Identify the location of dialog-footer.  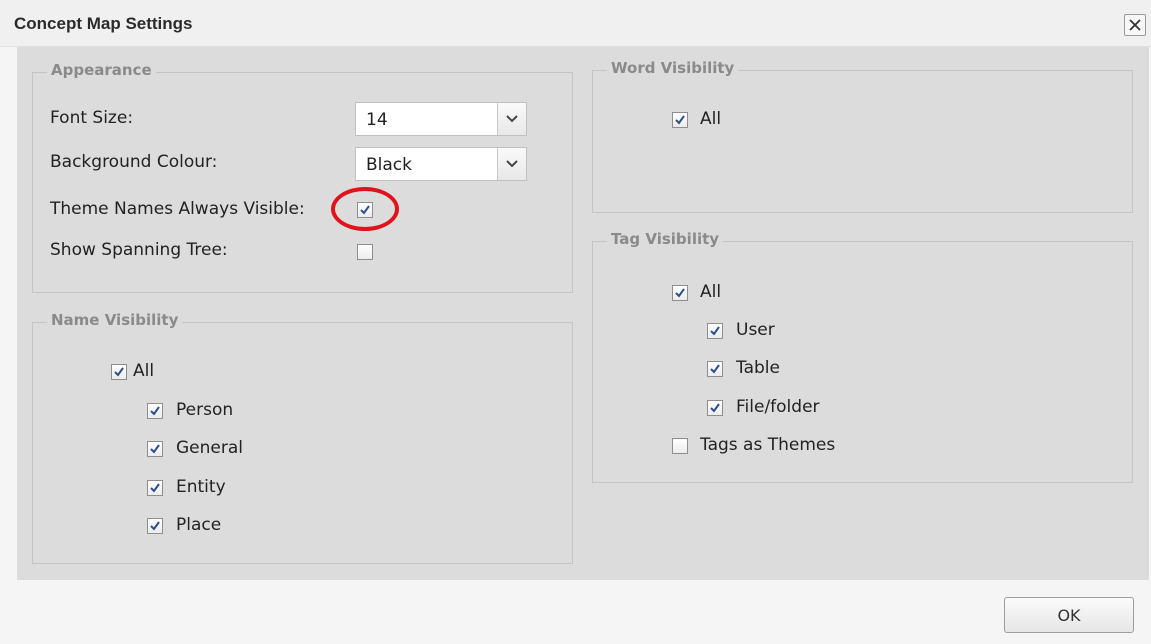
(575, 612).